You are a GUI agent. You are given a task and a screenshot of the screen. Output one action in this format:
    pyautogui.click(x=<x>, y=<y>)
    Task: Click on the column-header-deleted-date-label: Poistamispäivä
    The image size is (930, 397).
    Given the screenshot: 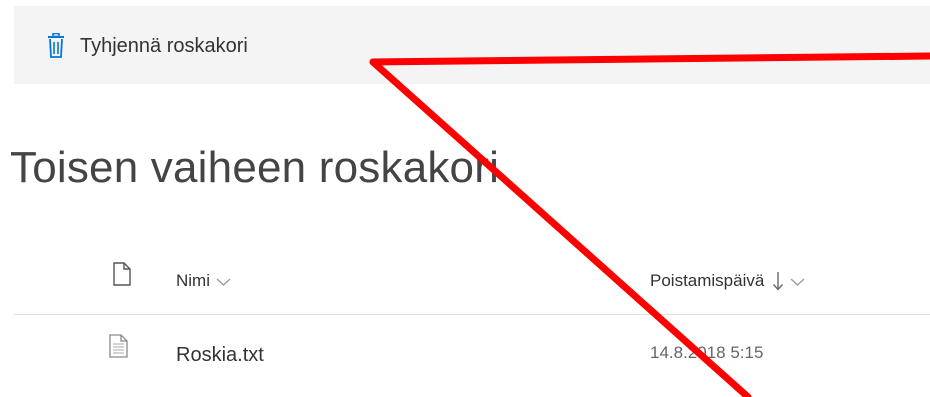 What is the action you would take?
    pyautogui.click(x=707, y=280)
    